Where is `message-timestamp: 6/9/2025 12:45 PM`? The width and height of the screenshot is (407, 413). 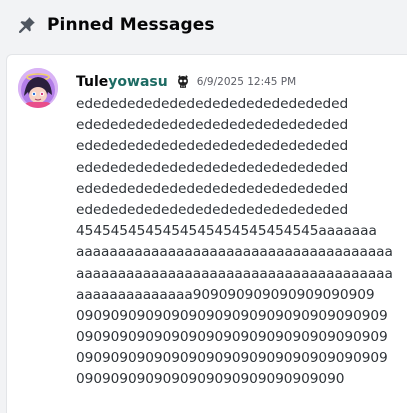 message-timestamp: 6/9/2025 12:45 PM is located at coordinates (246, 82).